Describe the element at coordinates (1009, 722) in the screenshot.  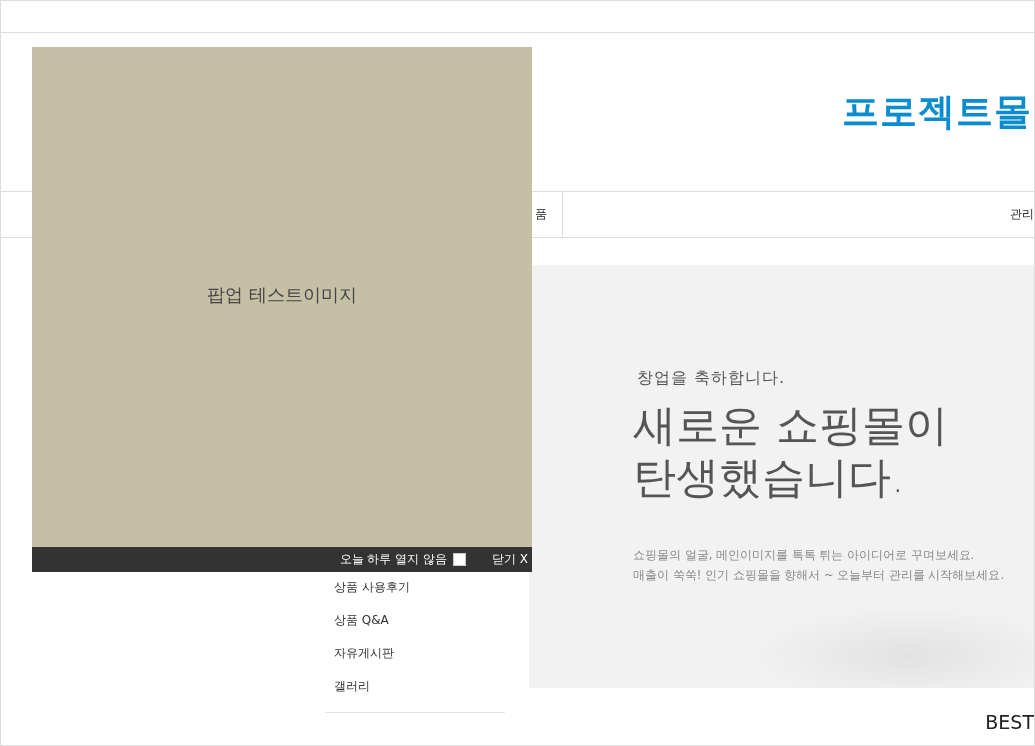
I see `section-title: BEST` at that location.